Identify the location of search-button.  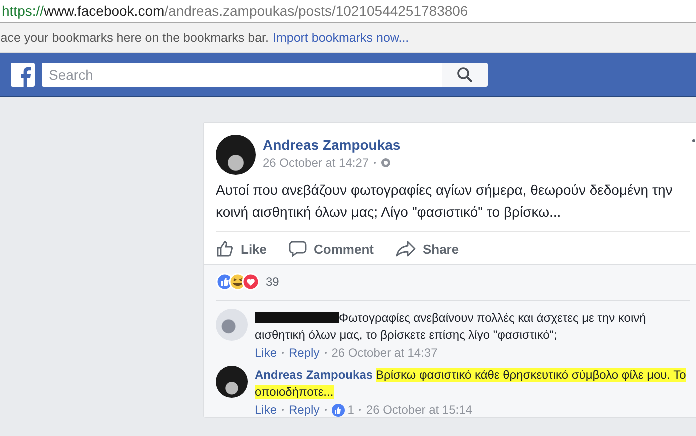
(465, 74).